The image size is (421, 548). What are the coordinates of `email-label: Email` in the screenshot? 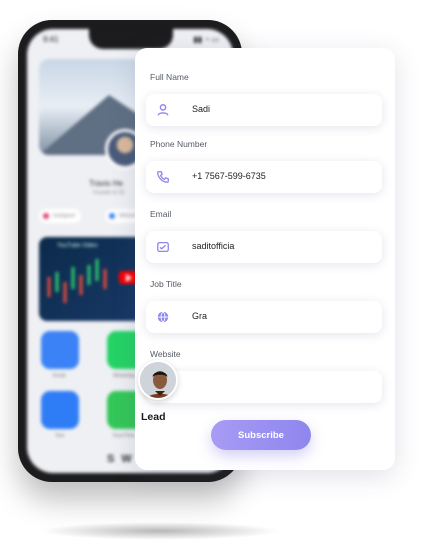 It's located at (161, 214).